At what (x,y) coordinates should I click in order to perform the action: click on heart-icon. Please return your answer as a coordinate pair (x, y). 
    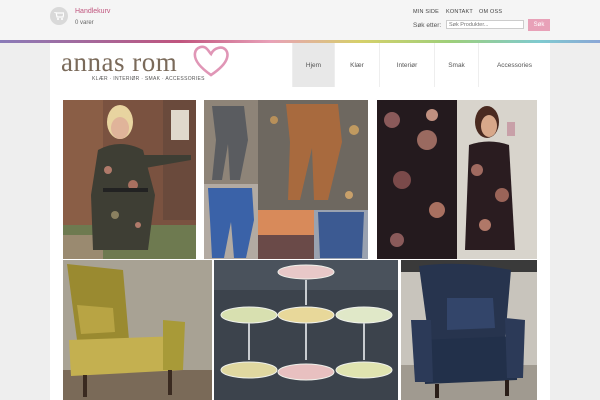
    Looking at the image, I should click on (211, 61).